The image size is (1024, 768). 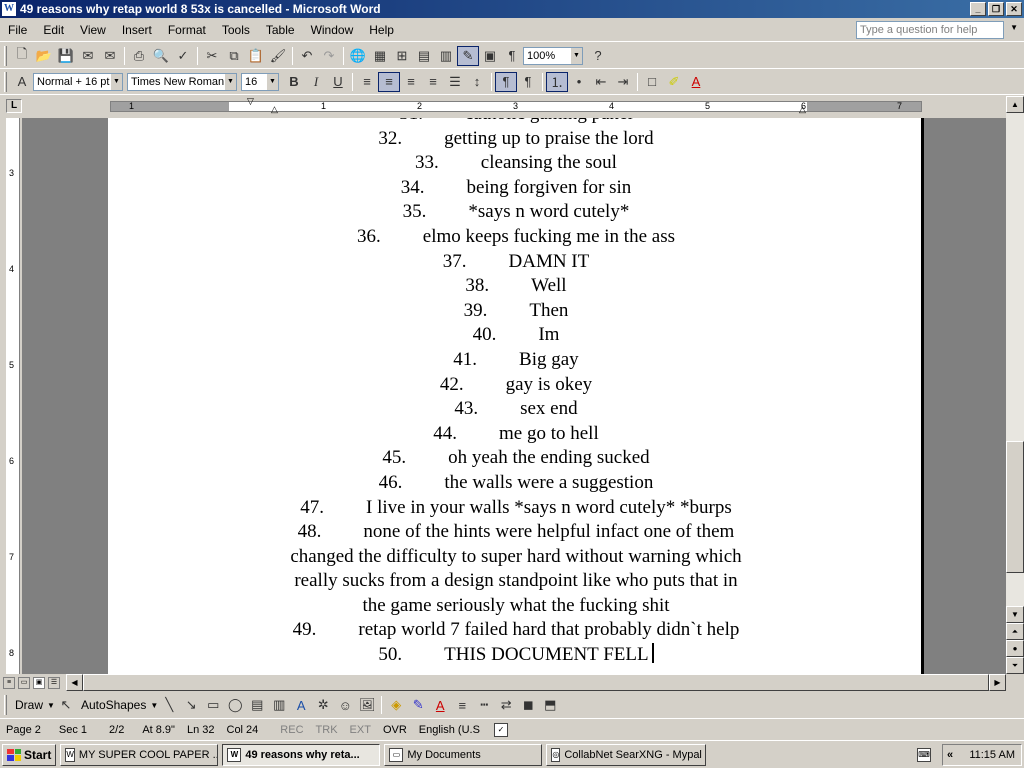 I want to click on draw-menu: Draw, so click(x=29, y=705).